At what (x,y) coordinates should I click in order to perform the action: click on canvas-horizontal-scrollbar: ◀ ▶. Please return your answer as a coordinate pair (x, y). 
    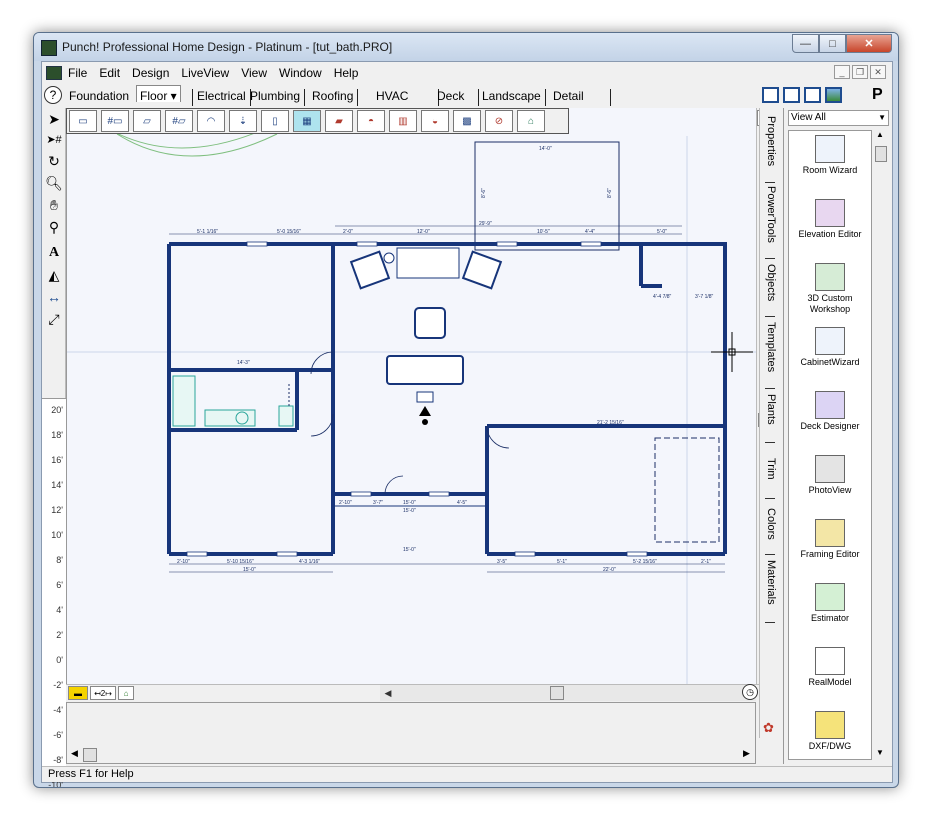
    Looking at the image, I should click on (568, 693).